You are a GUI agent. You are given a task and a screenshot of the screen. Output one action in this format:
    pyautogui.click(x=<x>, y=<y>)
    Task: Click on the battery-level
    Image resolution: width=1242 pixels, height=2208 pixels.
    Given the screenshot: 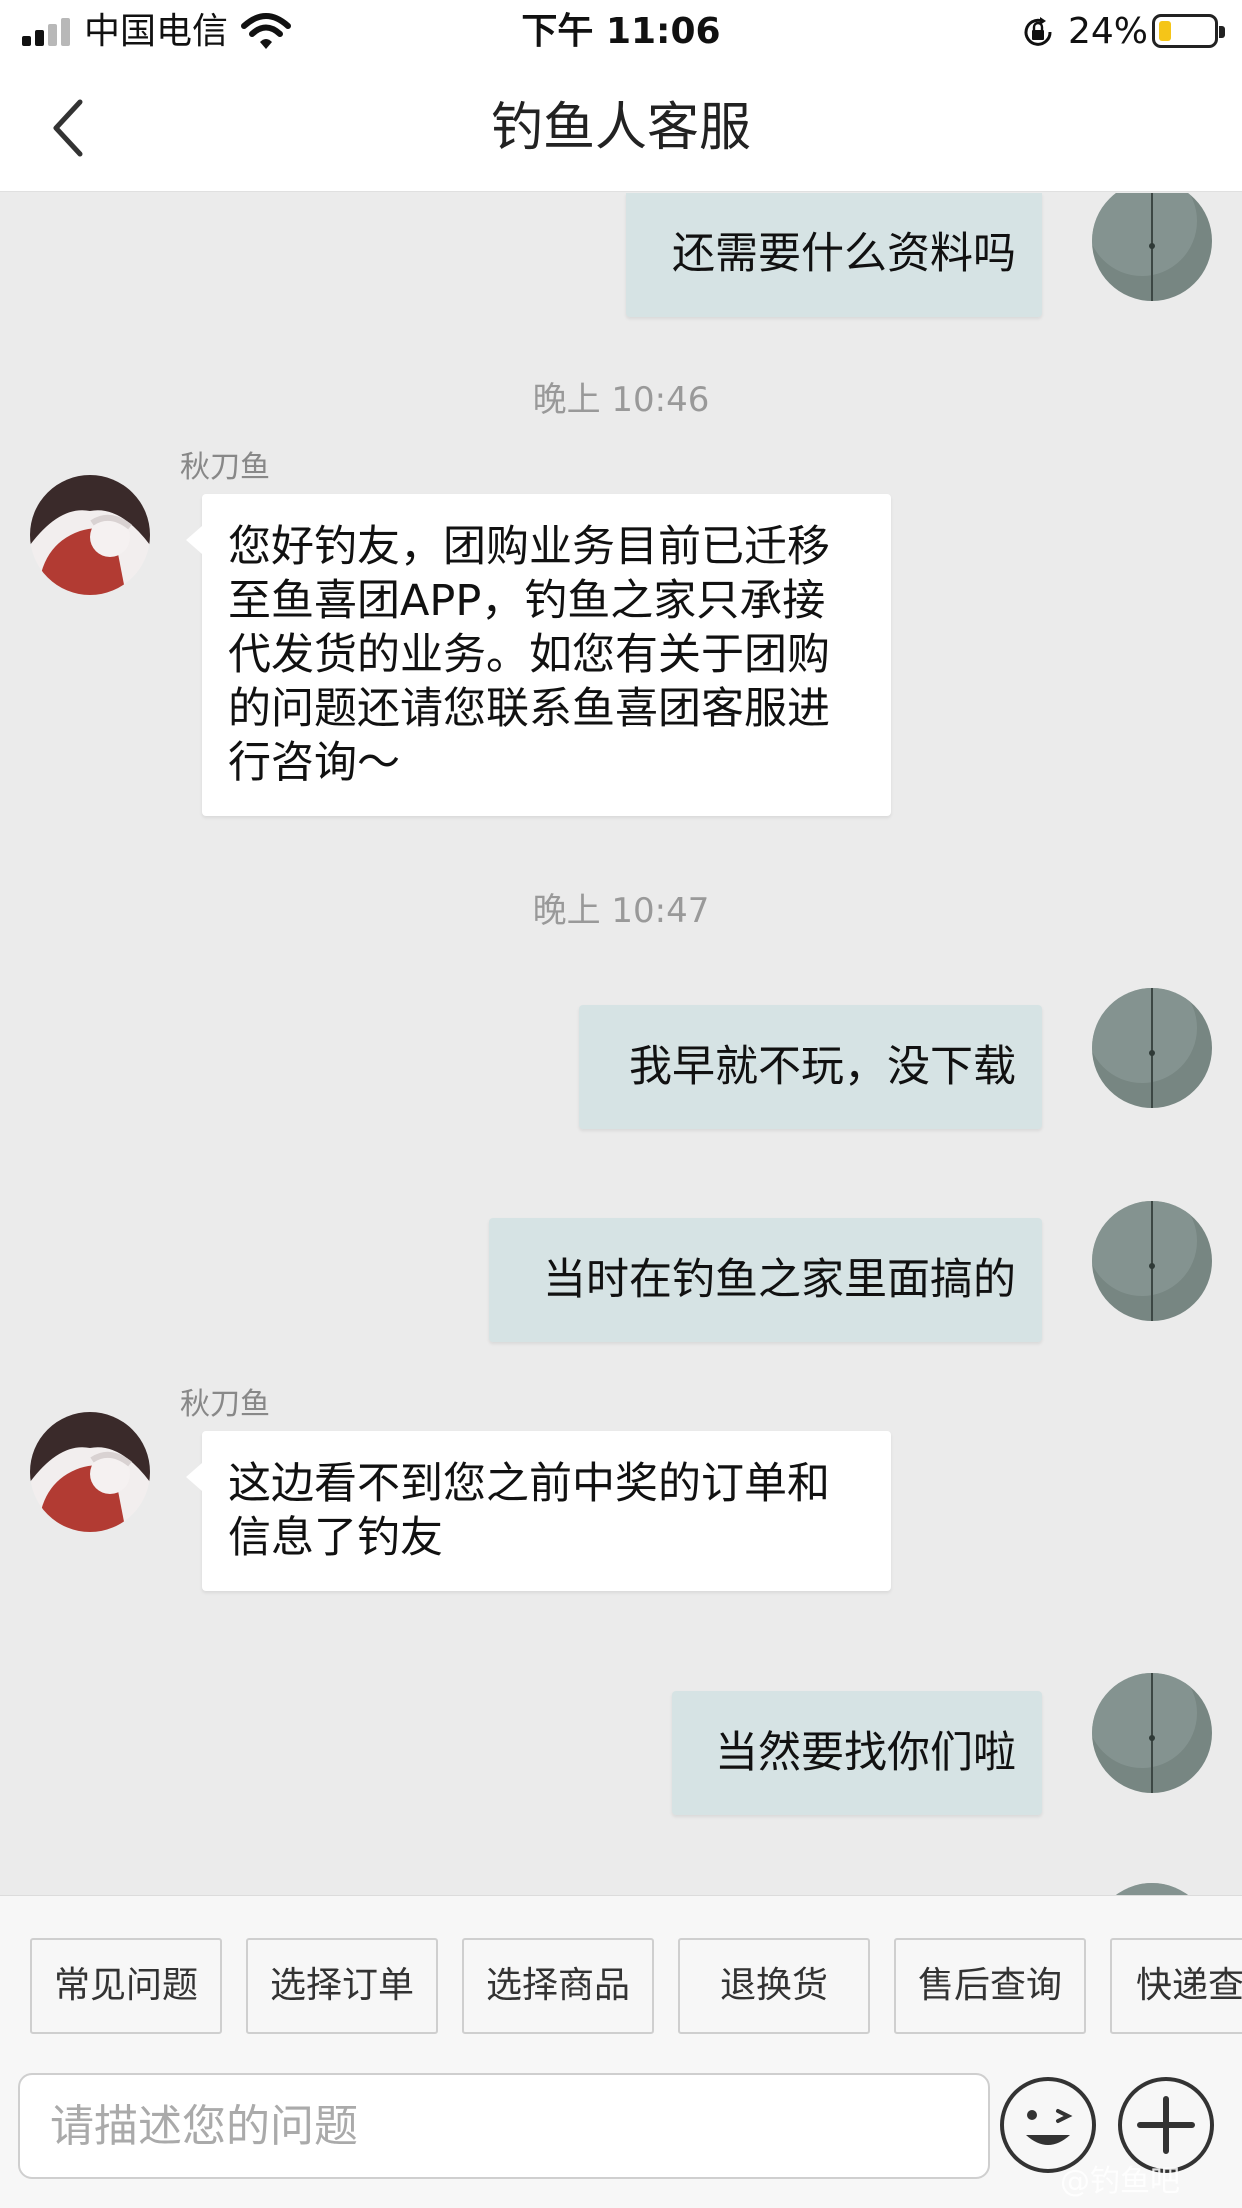 What is the action you would take?
    pyautogui.click(x=1165, y=31)
    